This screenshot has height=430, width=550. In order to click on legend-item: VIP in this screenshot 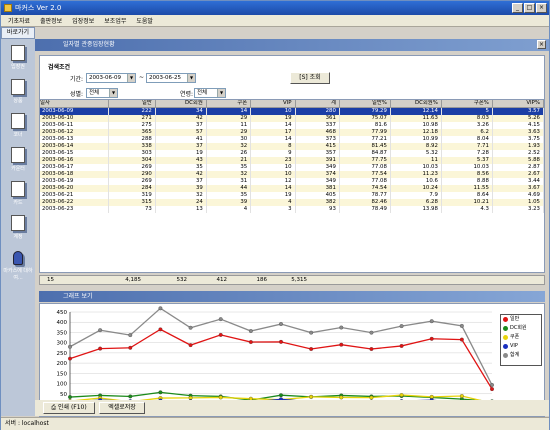, I will do `click(521, 346)`.